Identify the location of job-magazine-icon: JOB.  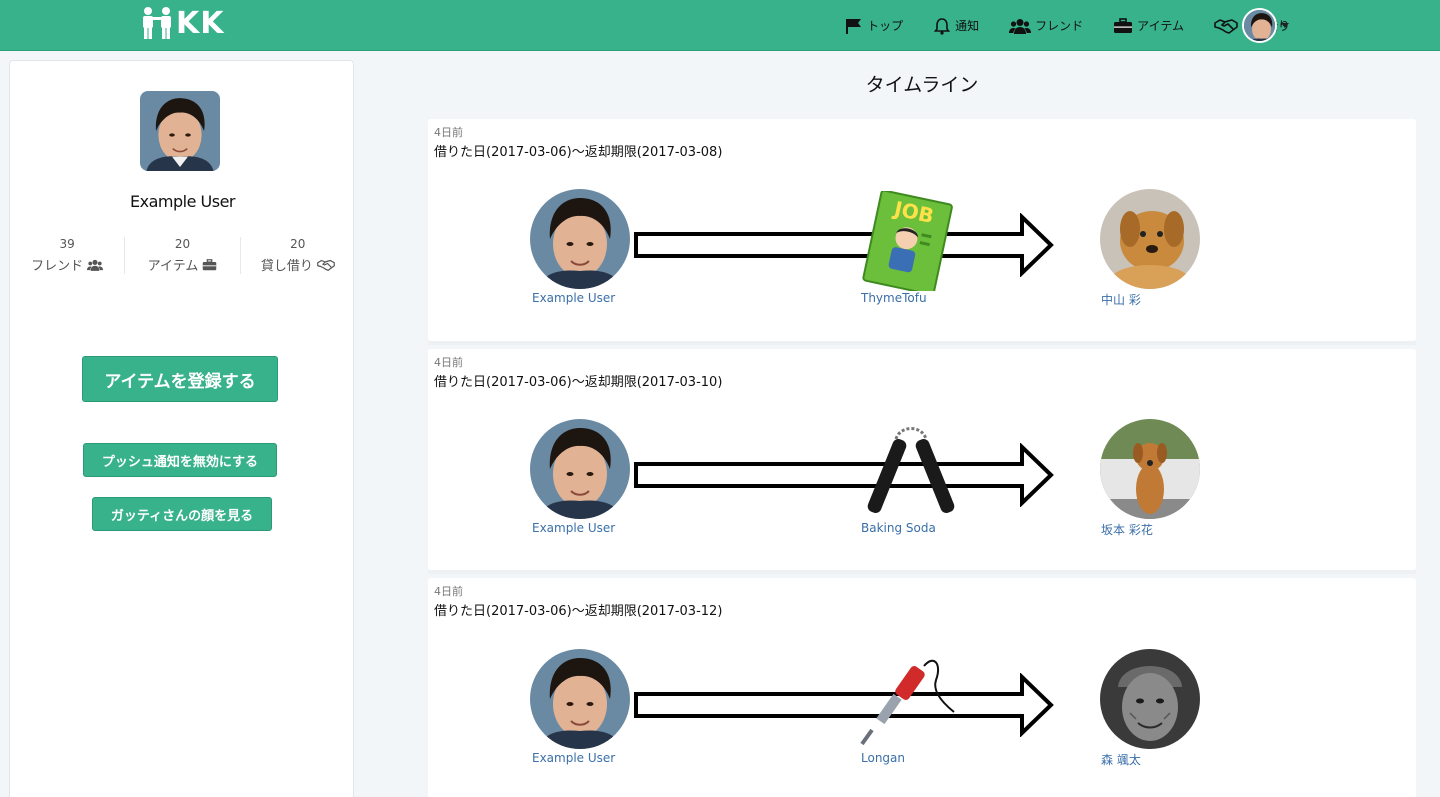
(910, 241).